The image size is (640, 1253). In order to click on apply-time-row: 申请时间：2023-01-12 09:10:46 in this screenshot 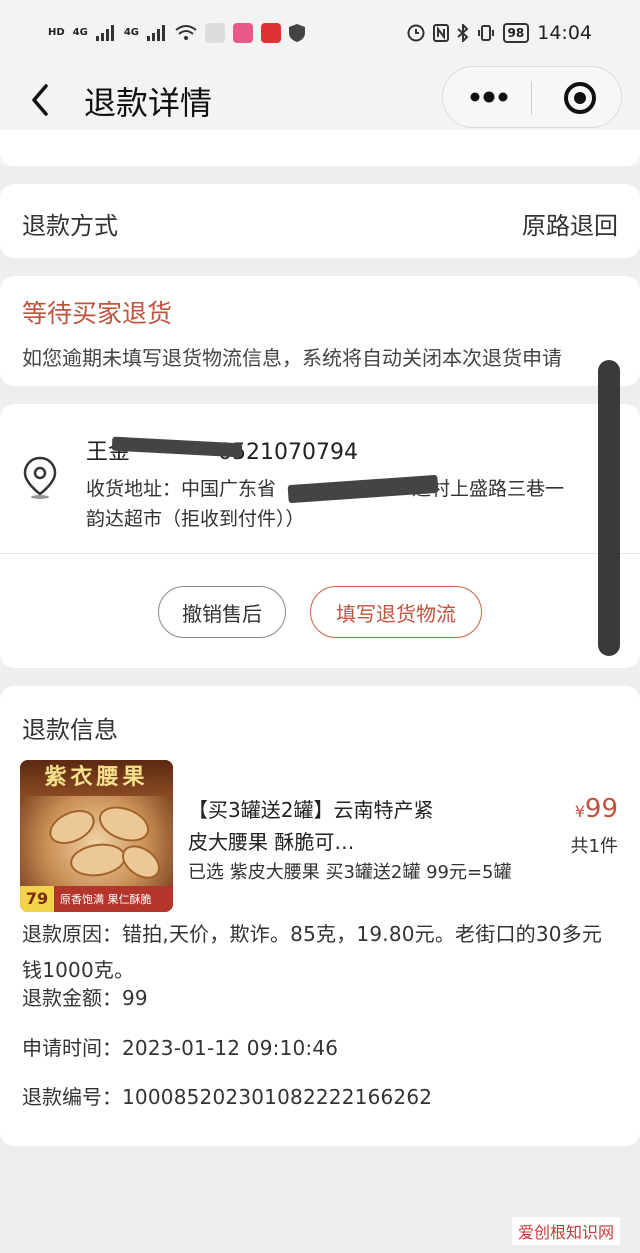, I will do `click(180, 1048)`.